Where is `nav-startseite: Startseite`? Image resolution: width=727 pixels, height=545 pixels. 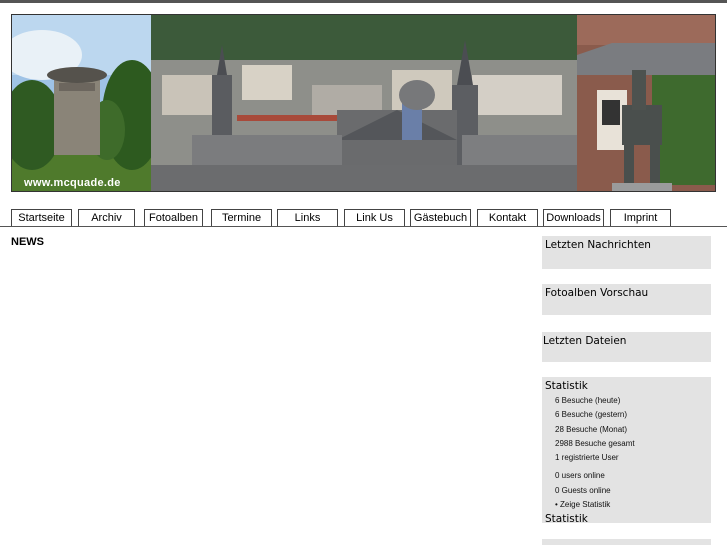 nav-startseite: Startseite is located at coordinates (41, 217).